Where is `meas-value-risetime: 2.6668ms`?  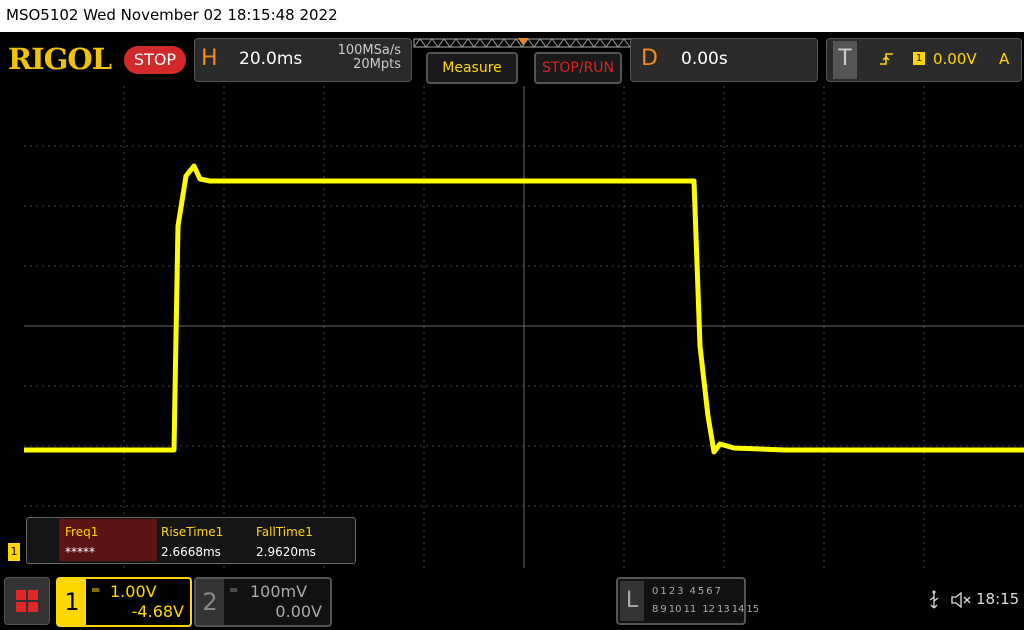
meas-value-risetime: 2.6668ms is located at coordinates (191, 552).